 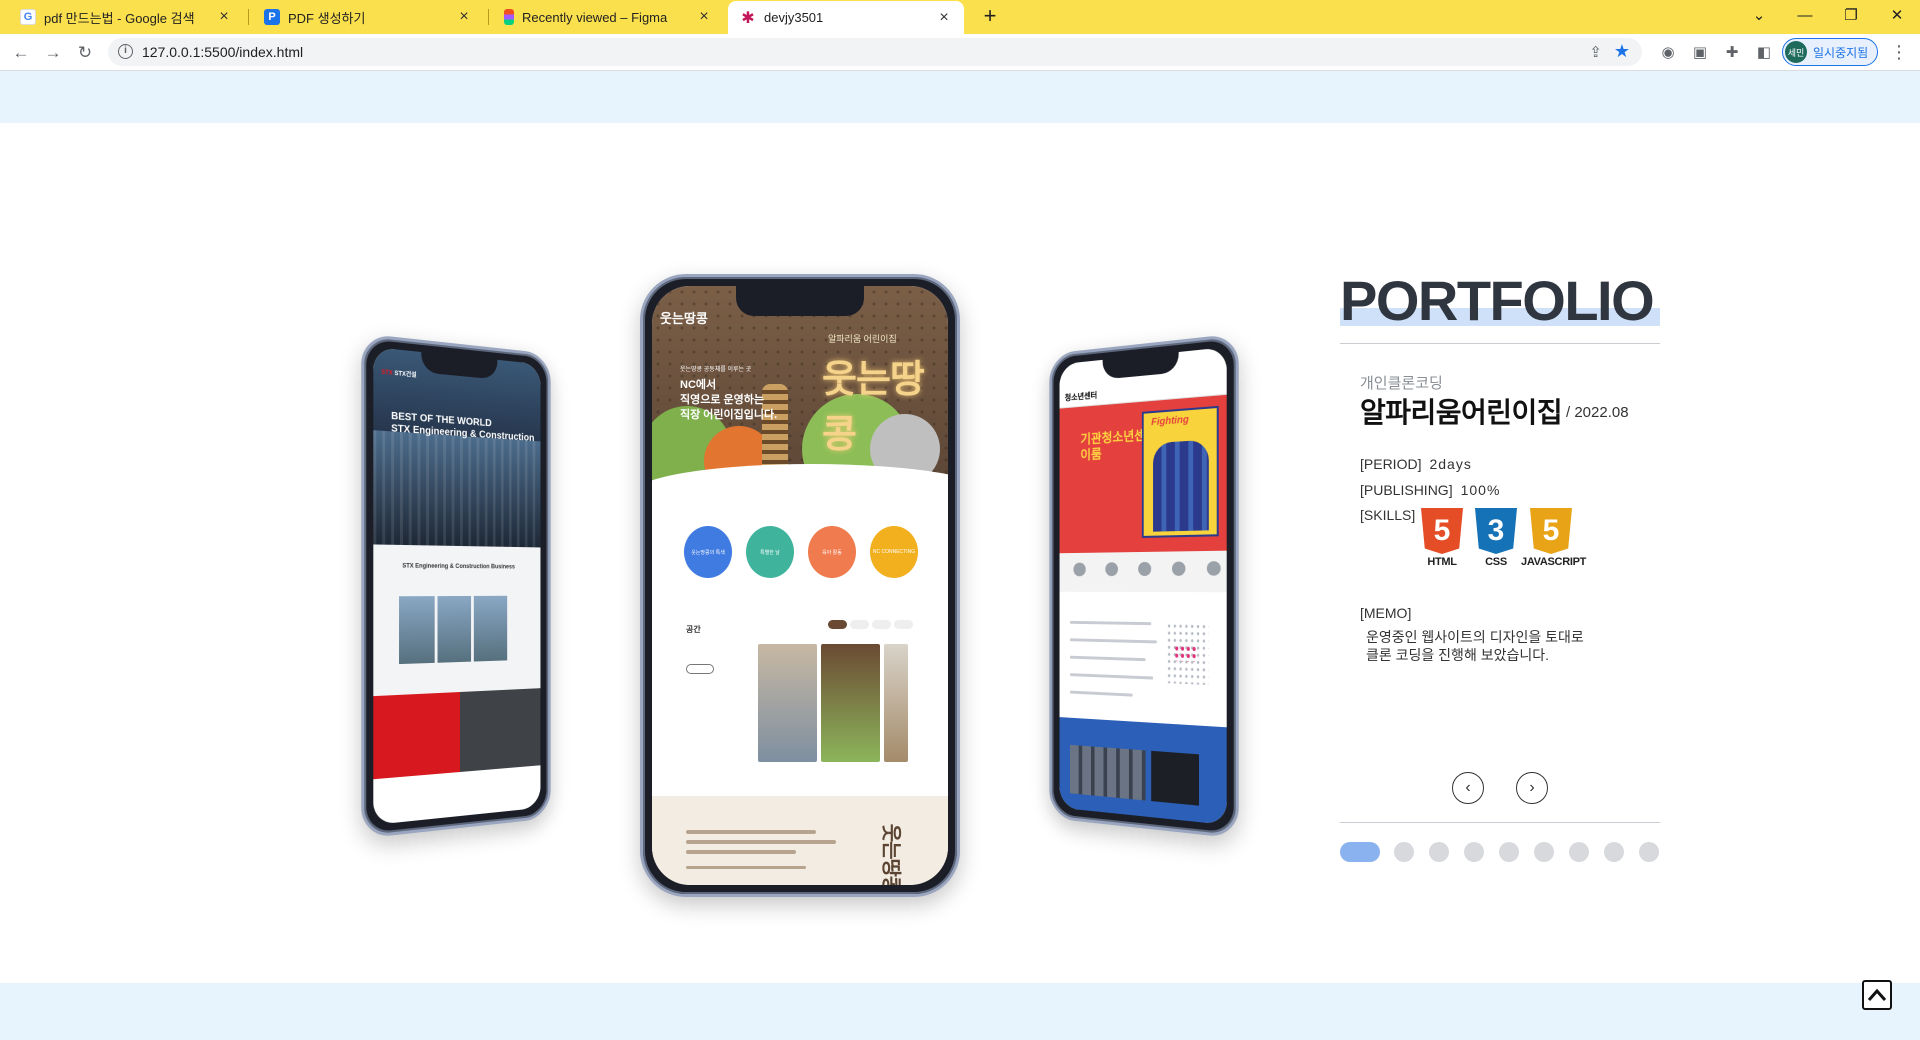 I want to click on kg-logo: 웃는땅콩, so click(x=684, y=318).